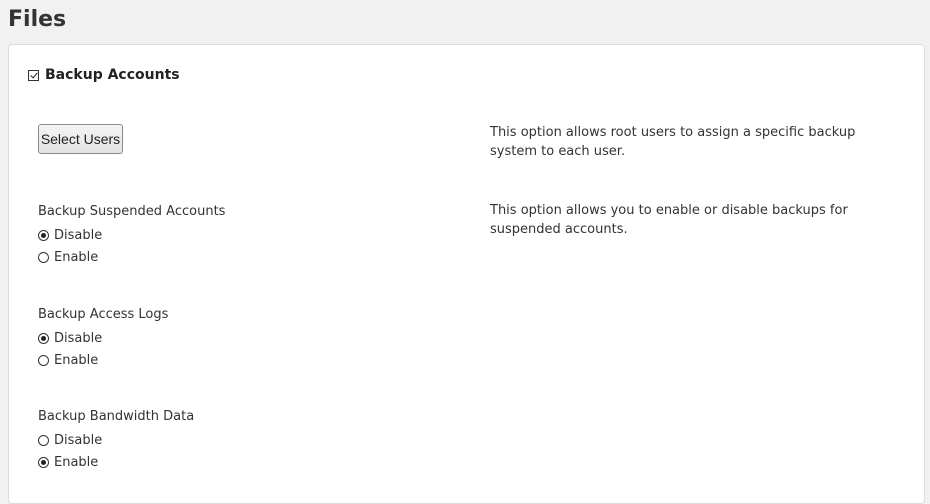 This screenshot has width=930, height=504. I want to click on backup-suspended-accounts-enable-radio, so click(43, 257).